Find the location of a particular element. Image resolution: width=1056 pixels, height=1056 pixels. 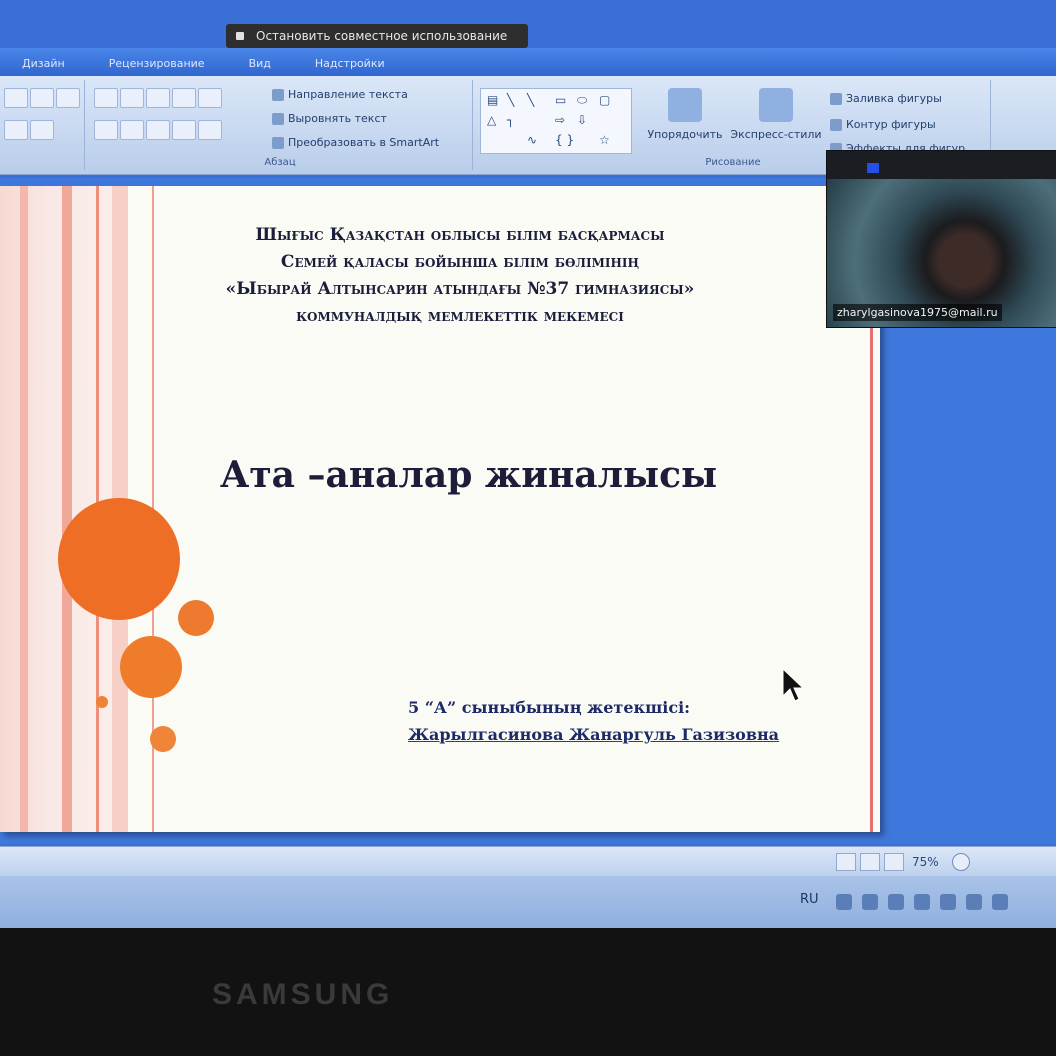

video-indicator-icon is located at coordinates (873, 168).